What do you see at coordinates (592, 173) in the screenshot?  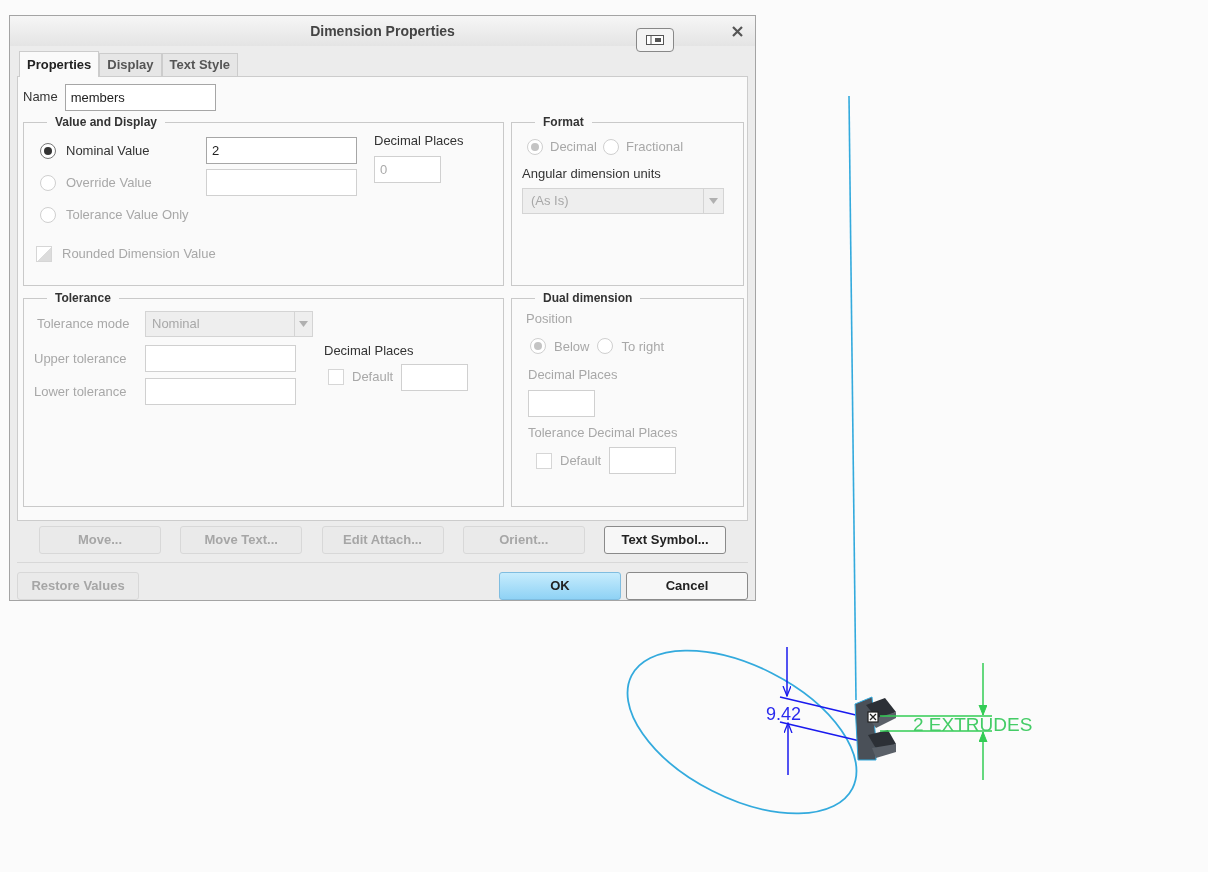 I see `field-label: Angular dimension units` at bounding box center [592, 173].